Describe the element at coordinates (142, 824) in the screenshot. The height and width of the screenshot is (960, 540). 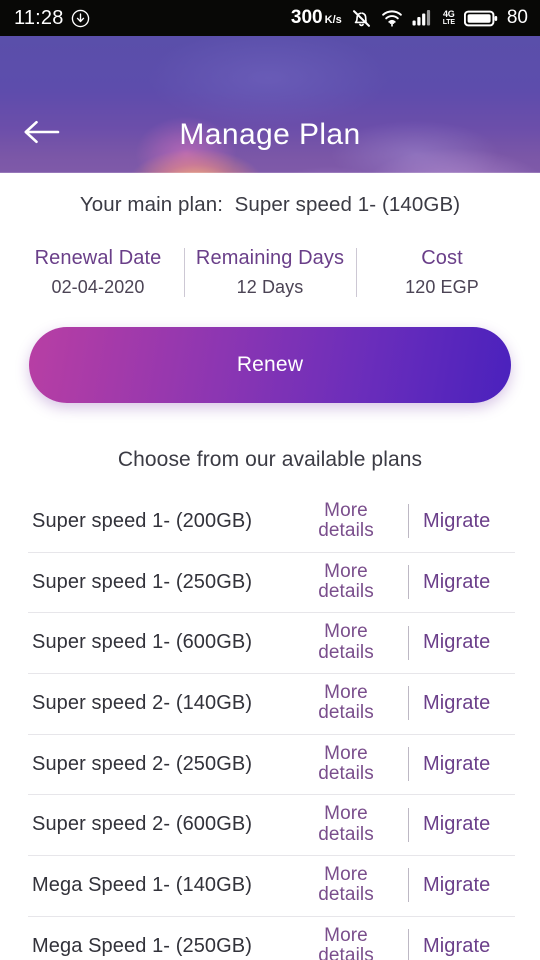
I see `plan-name: Super speed 2- (600GB)` at that location.